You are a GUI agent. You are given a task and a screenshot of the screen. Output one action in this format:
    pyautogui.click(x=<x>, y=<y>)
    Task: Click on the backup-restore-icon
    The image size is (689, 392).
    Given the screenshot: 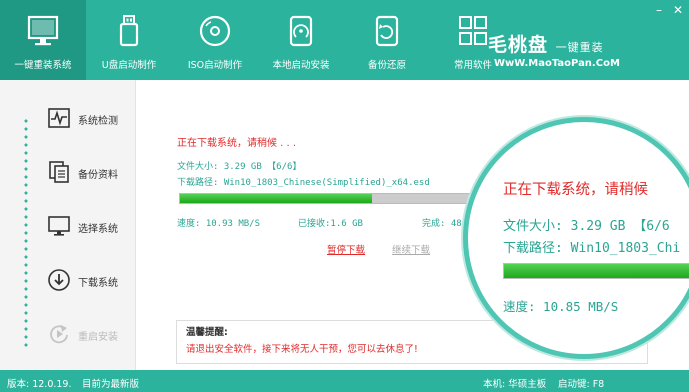 What is the action you would take?
    pyautogui.click(x=387, y=31)
    